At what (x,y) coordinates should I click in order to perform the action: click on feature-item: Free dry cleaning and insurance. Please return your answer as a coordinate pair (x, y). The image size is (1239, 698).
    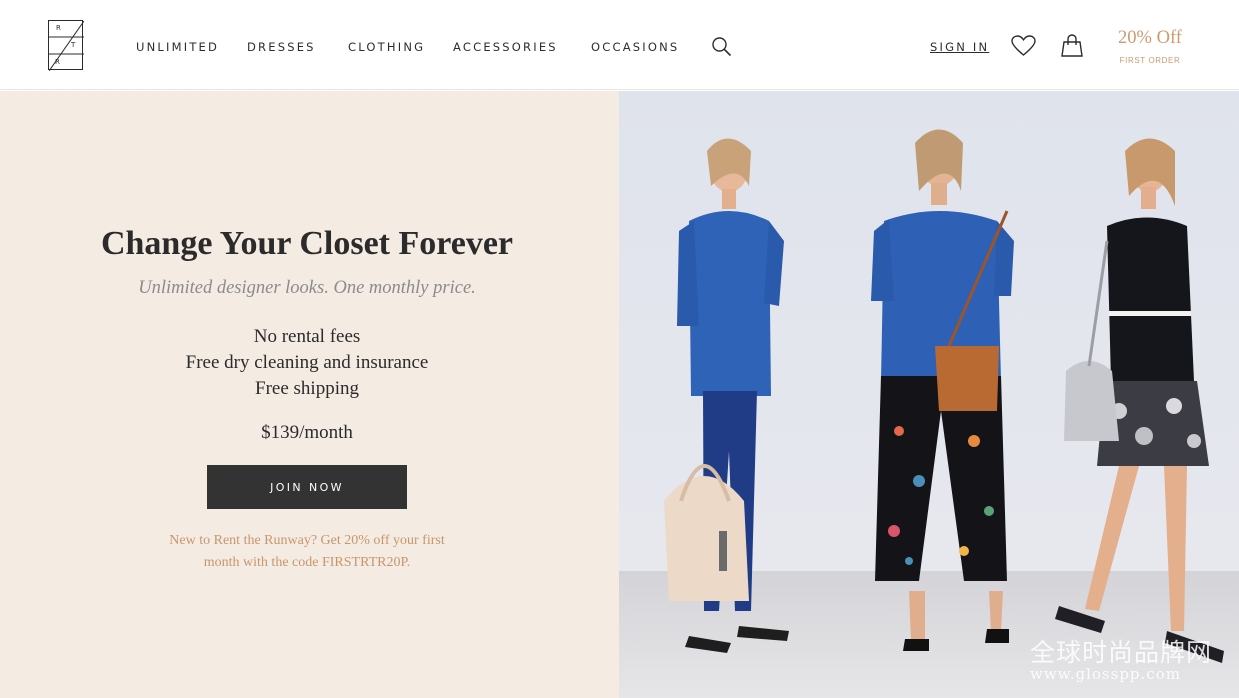
    Looking at the image, I should click on (307, 362).